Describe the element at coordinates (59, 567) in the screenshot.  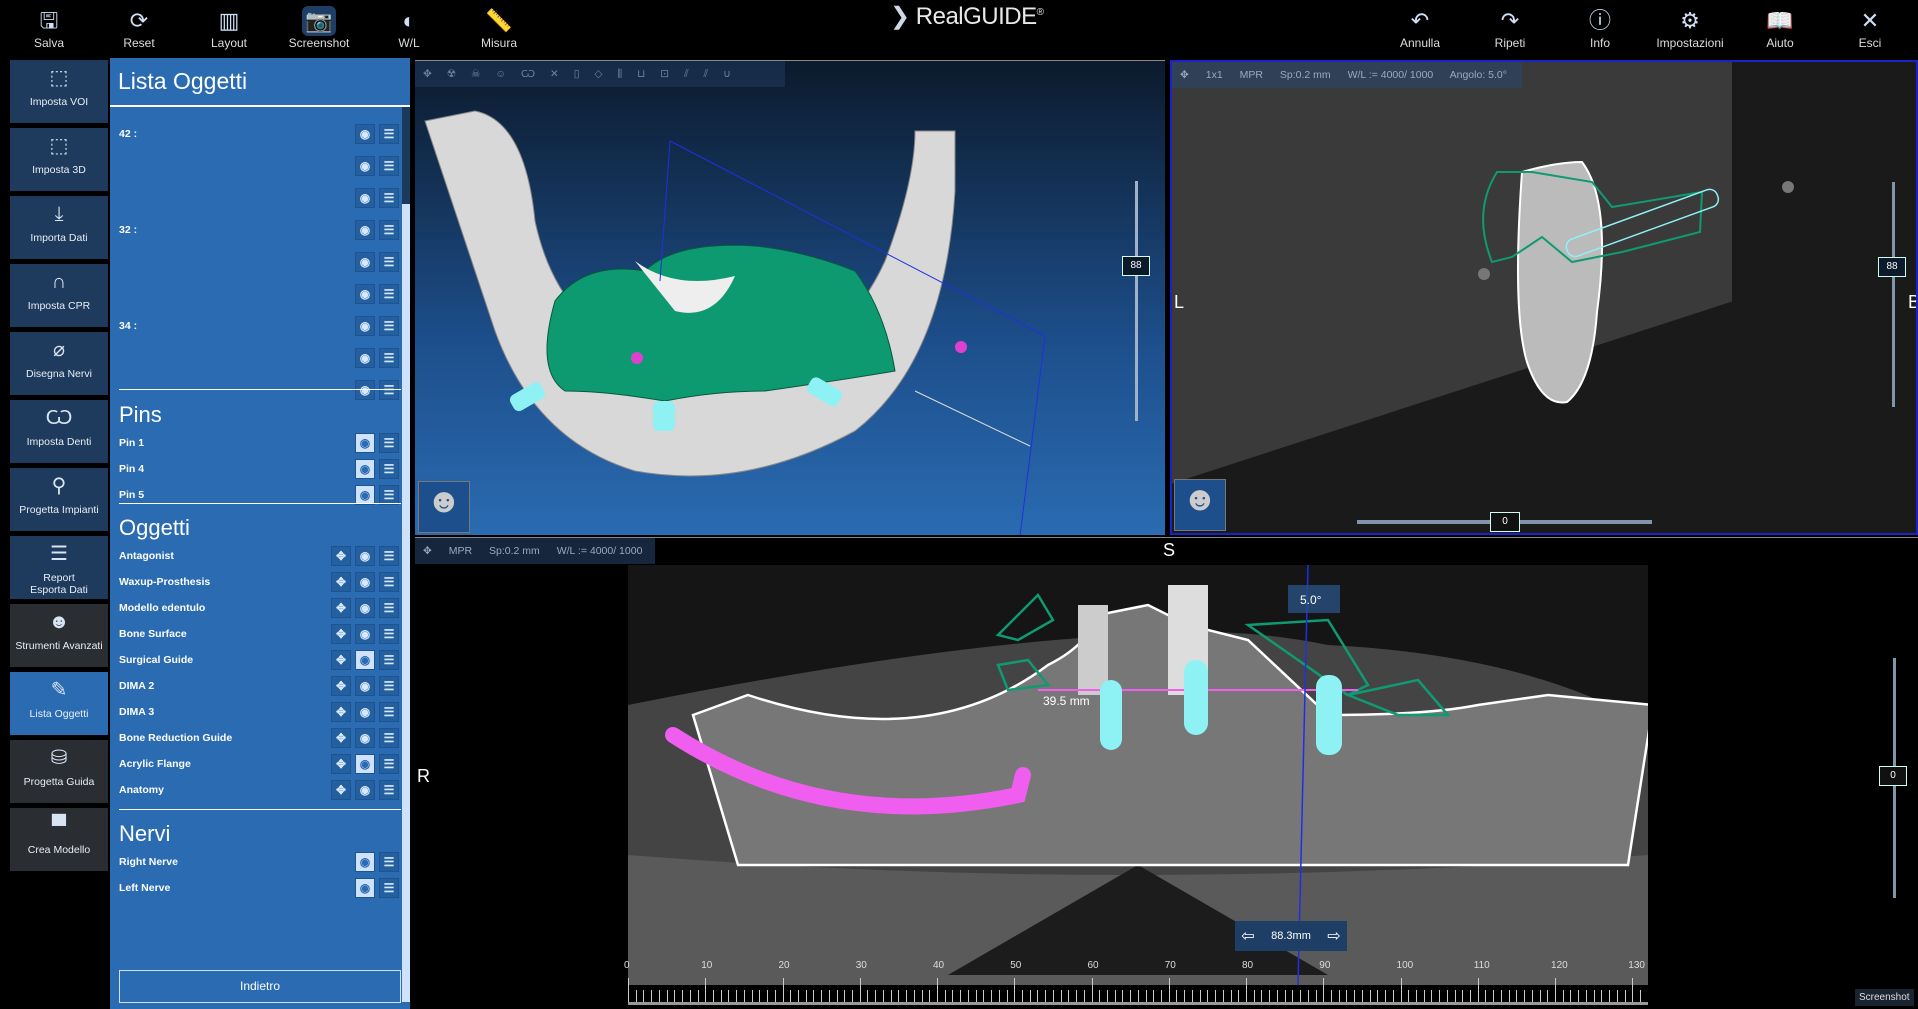
I see `sidebar-item-report-esporta-dati: ☰ Report Esporta Dati` at that location.